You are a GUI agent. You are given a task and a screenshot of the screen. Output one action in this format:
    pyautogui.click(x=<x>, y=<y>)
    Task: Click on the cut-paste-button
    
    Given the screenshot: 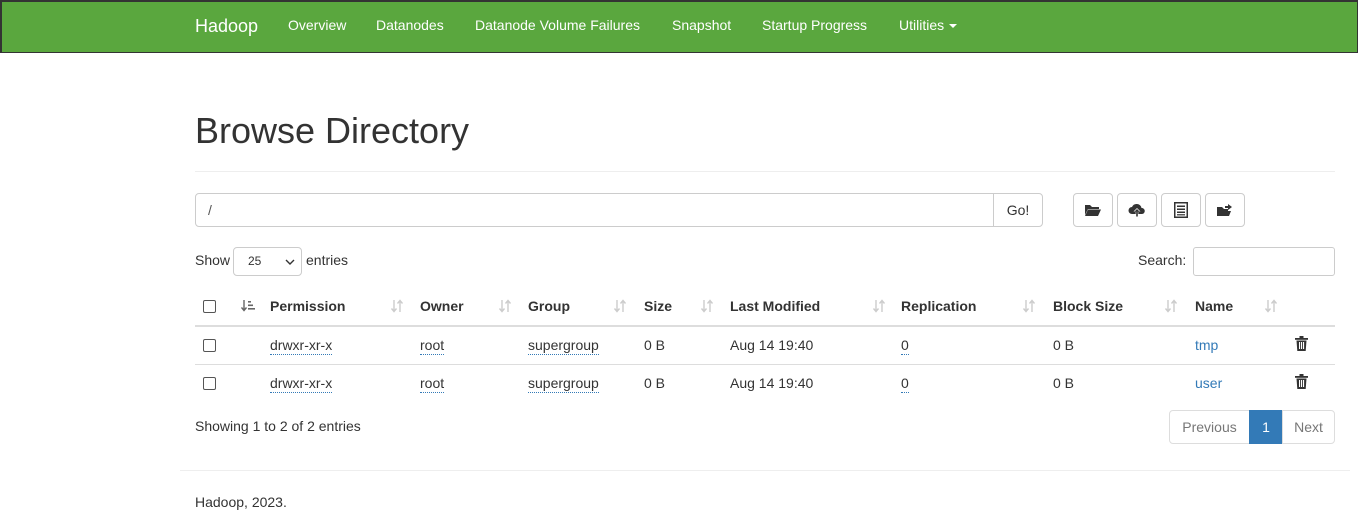 What is the action you would take?
    pyautogui.click(x=1181, y=210)
    